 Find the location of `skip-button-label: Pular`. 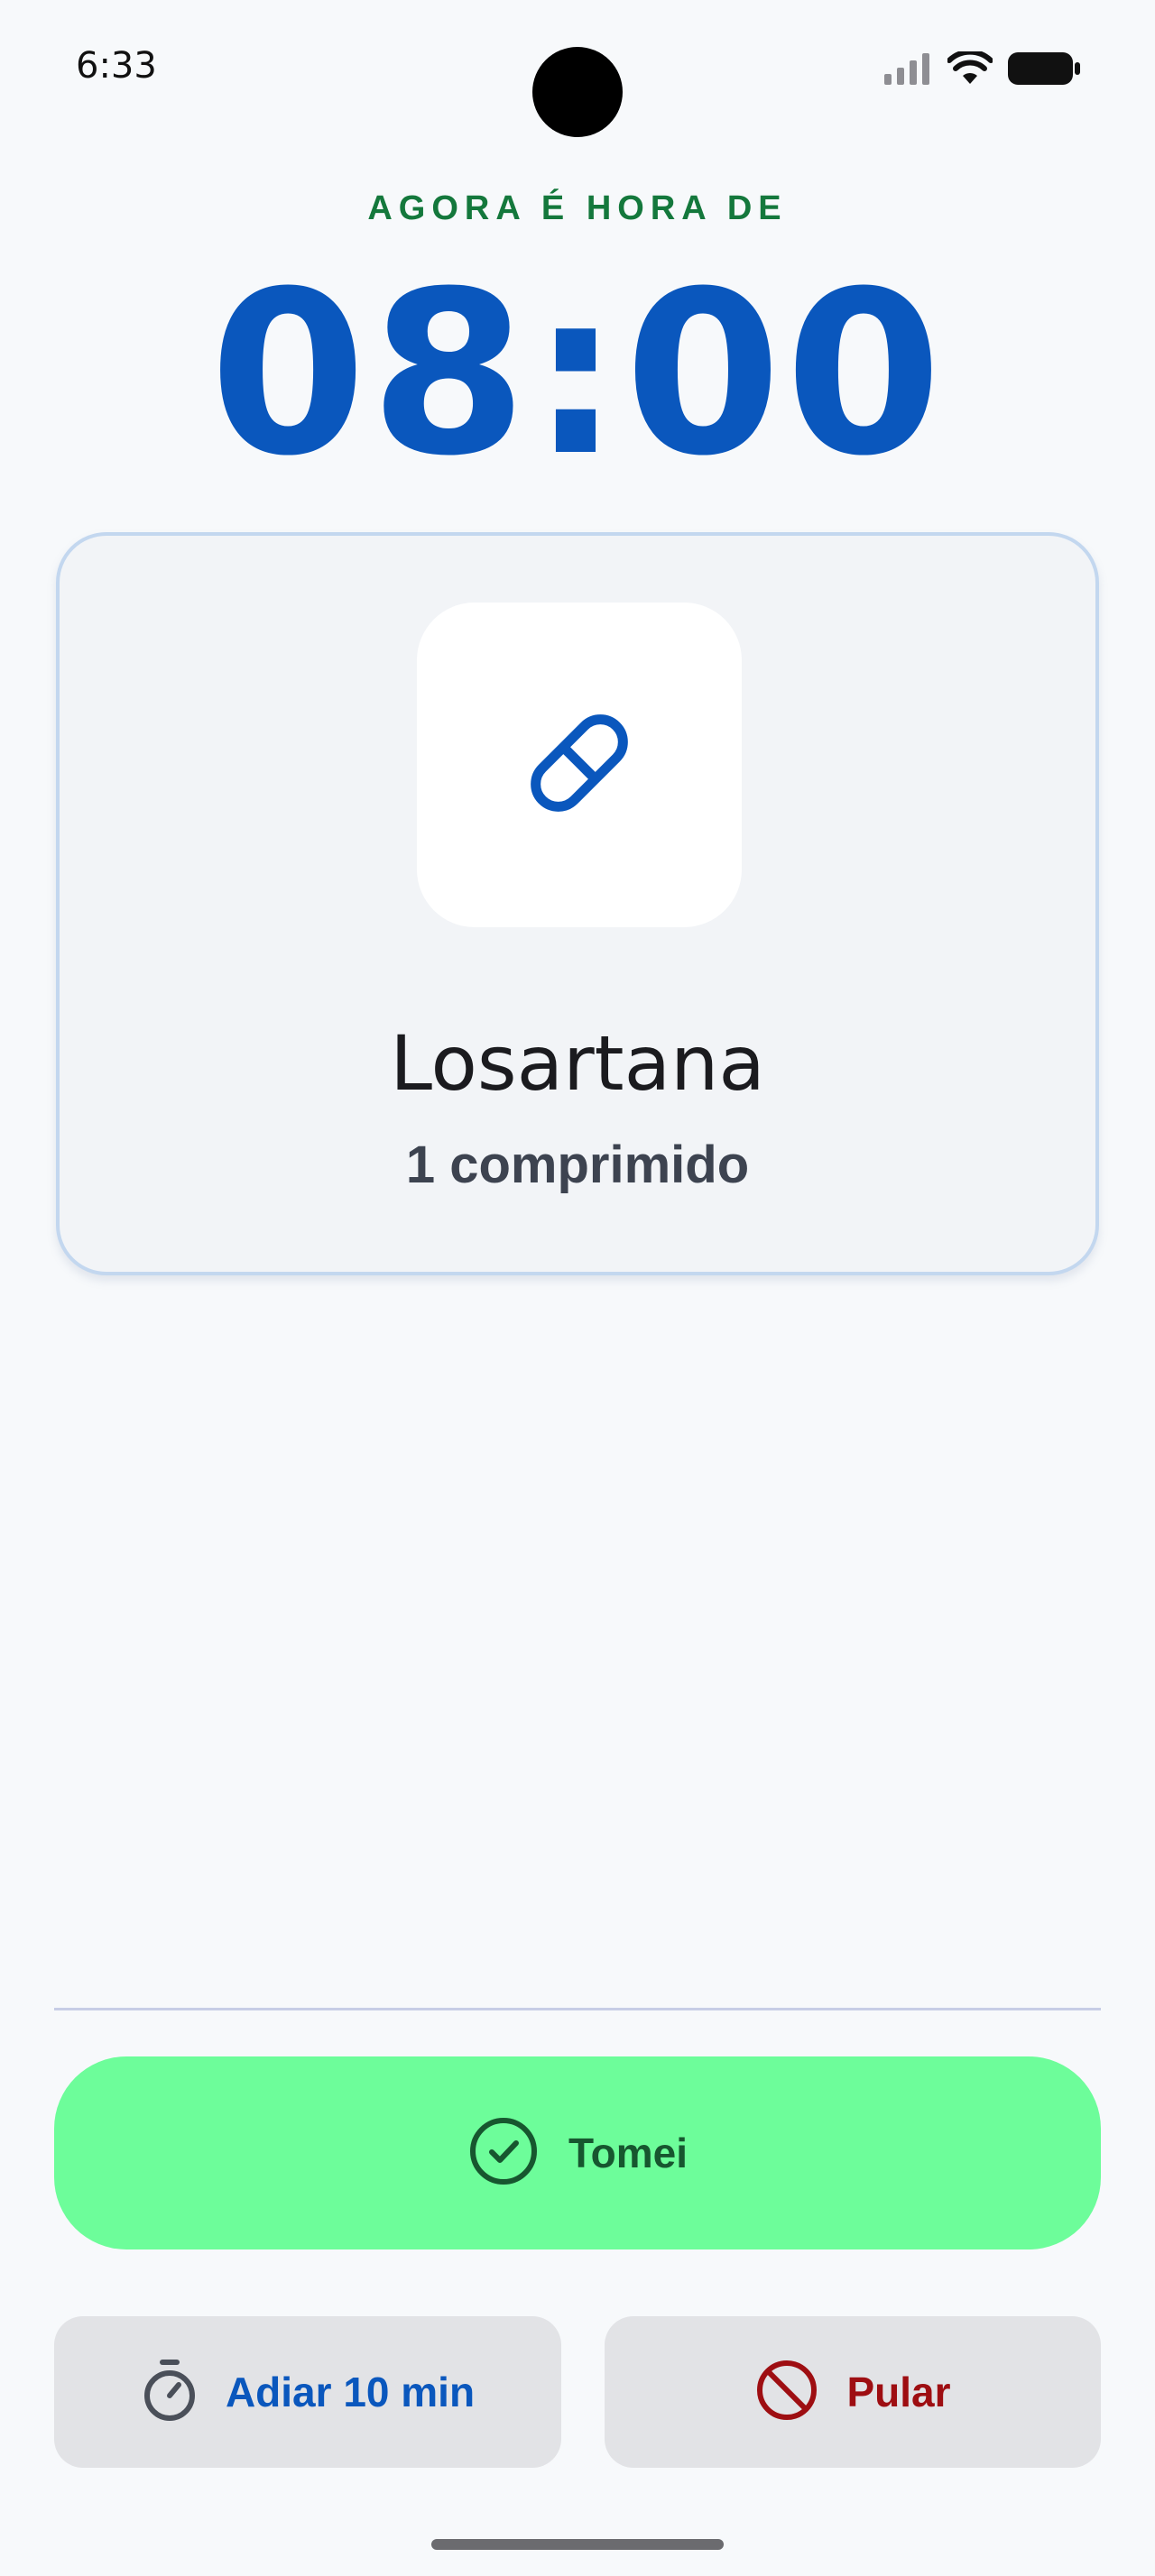

skip-button-label: Pular is located at coordinates (898, 2392).